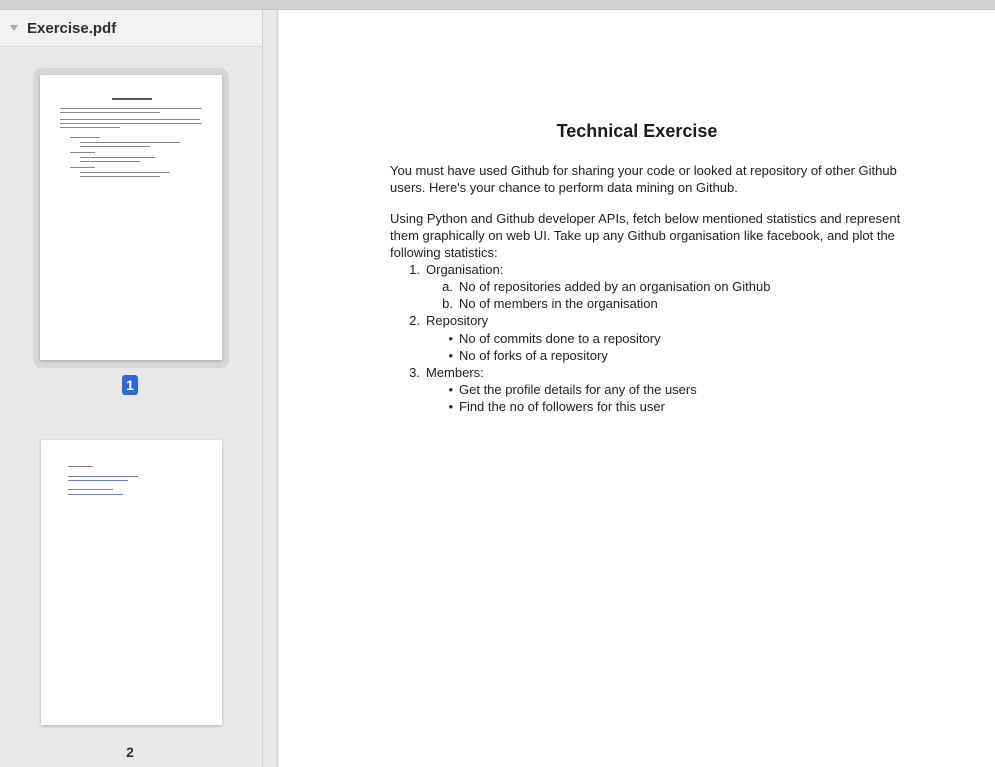 The image size is (995, 767). What do you see at coordinates (447, 303) in the screenshot?
I see `list-marker: b.` at bounding box center [447, 303].